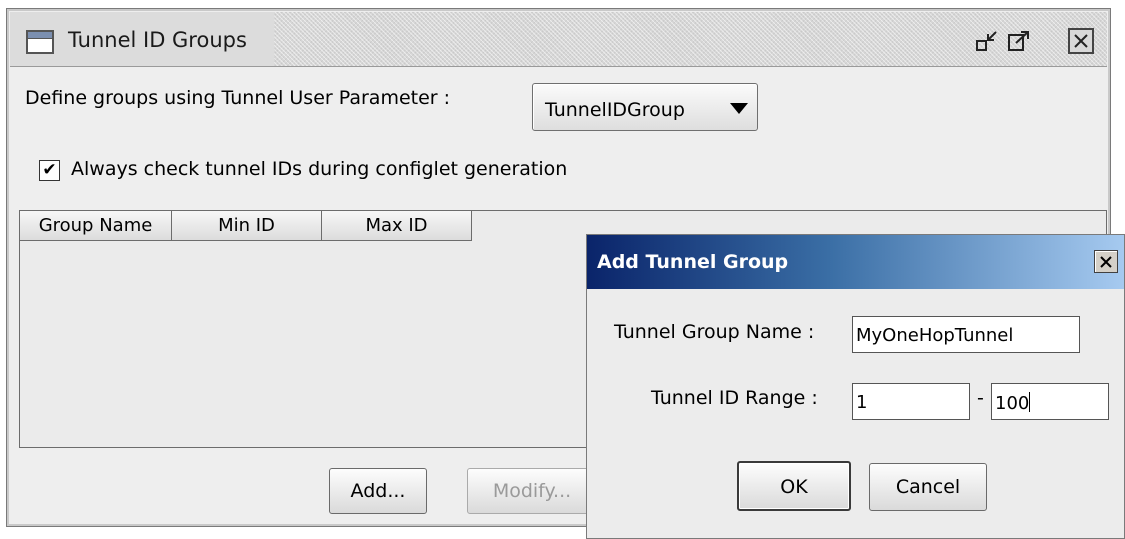 Image resolution: width=1125 pixels, height=539 pixels. Describe the element at coordinates (40, 42) in the screenshot. I see `window-icon` at that location.